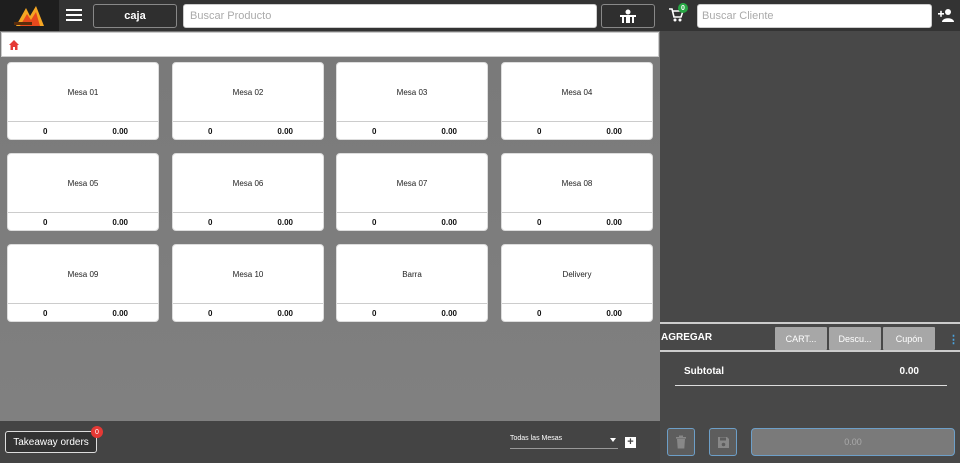  What do you see at coordinates (536, 438) in the screenshot?
I see `mesas-filter-value: Todas las Mesas` at bounding box center [536, 438].